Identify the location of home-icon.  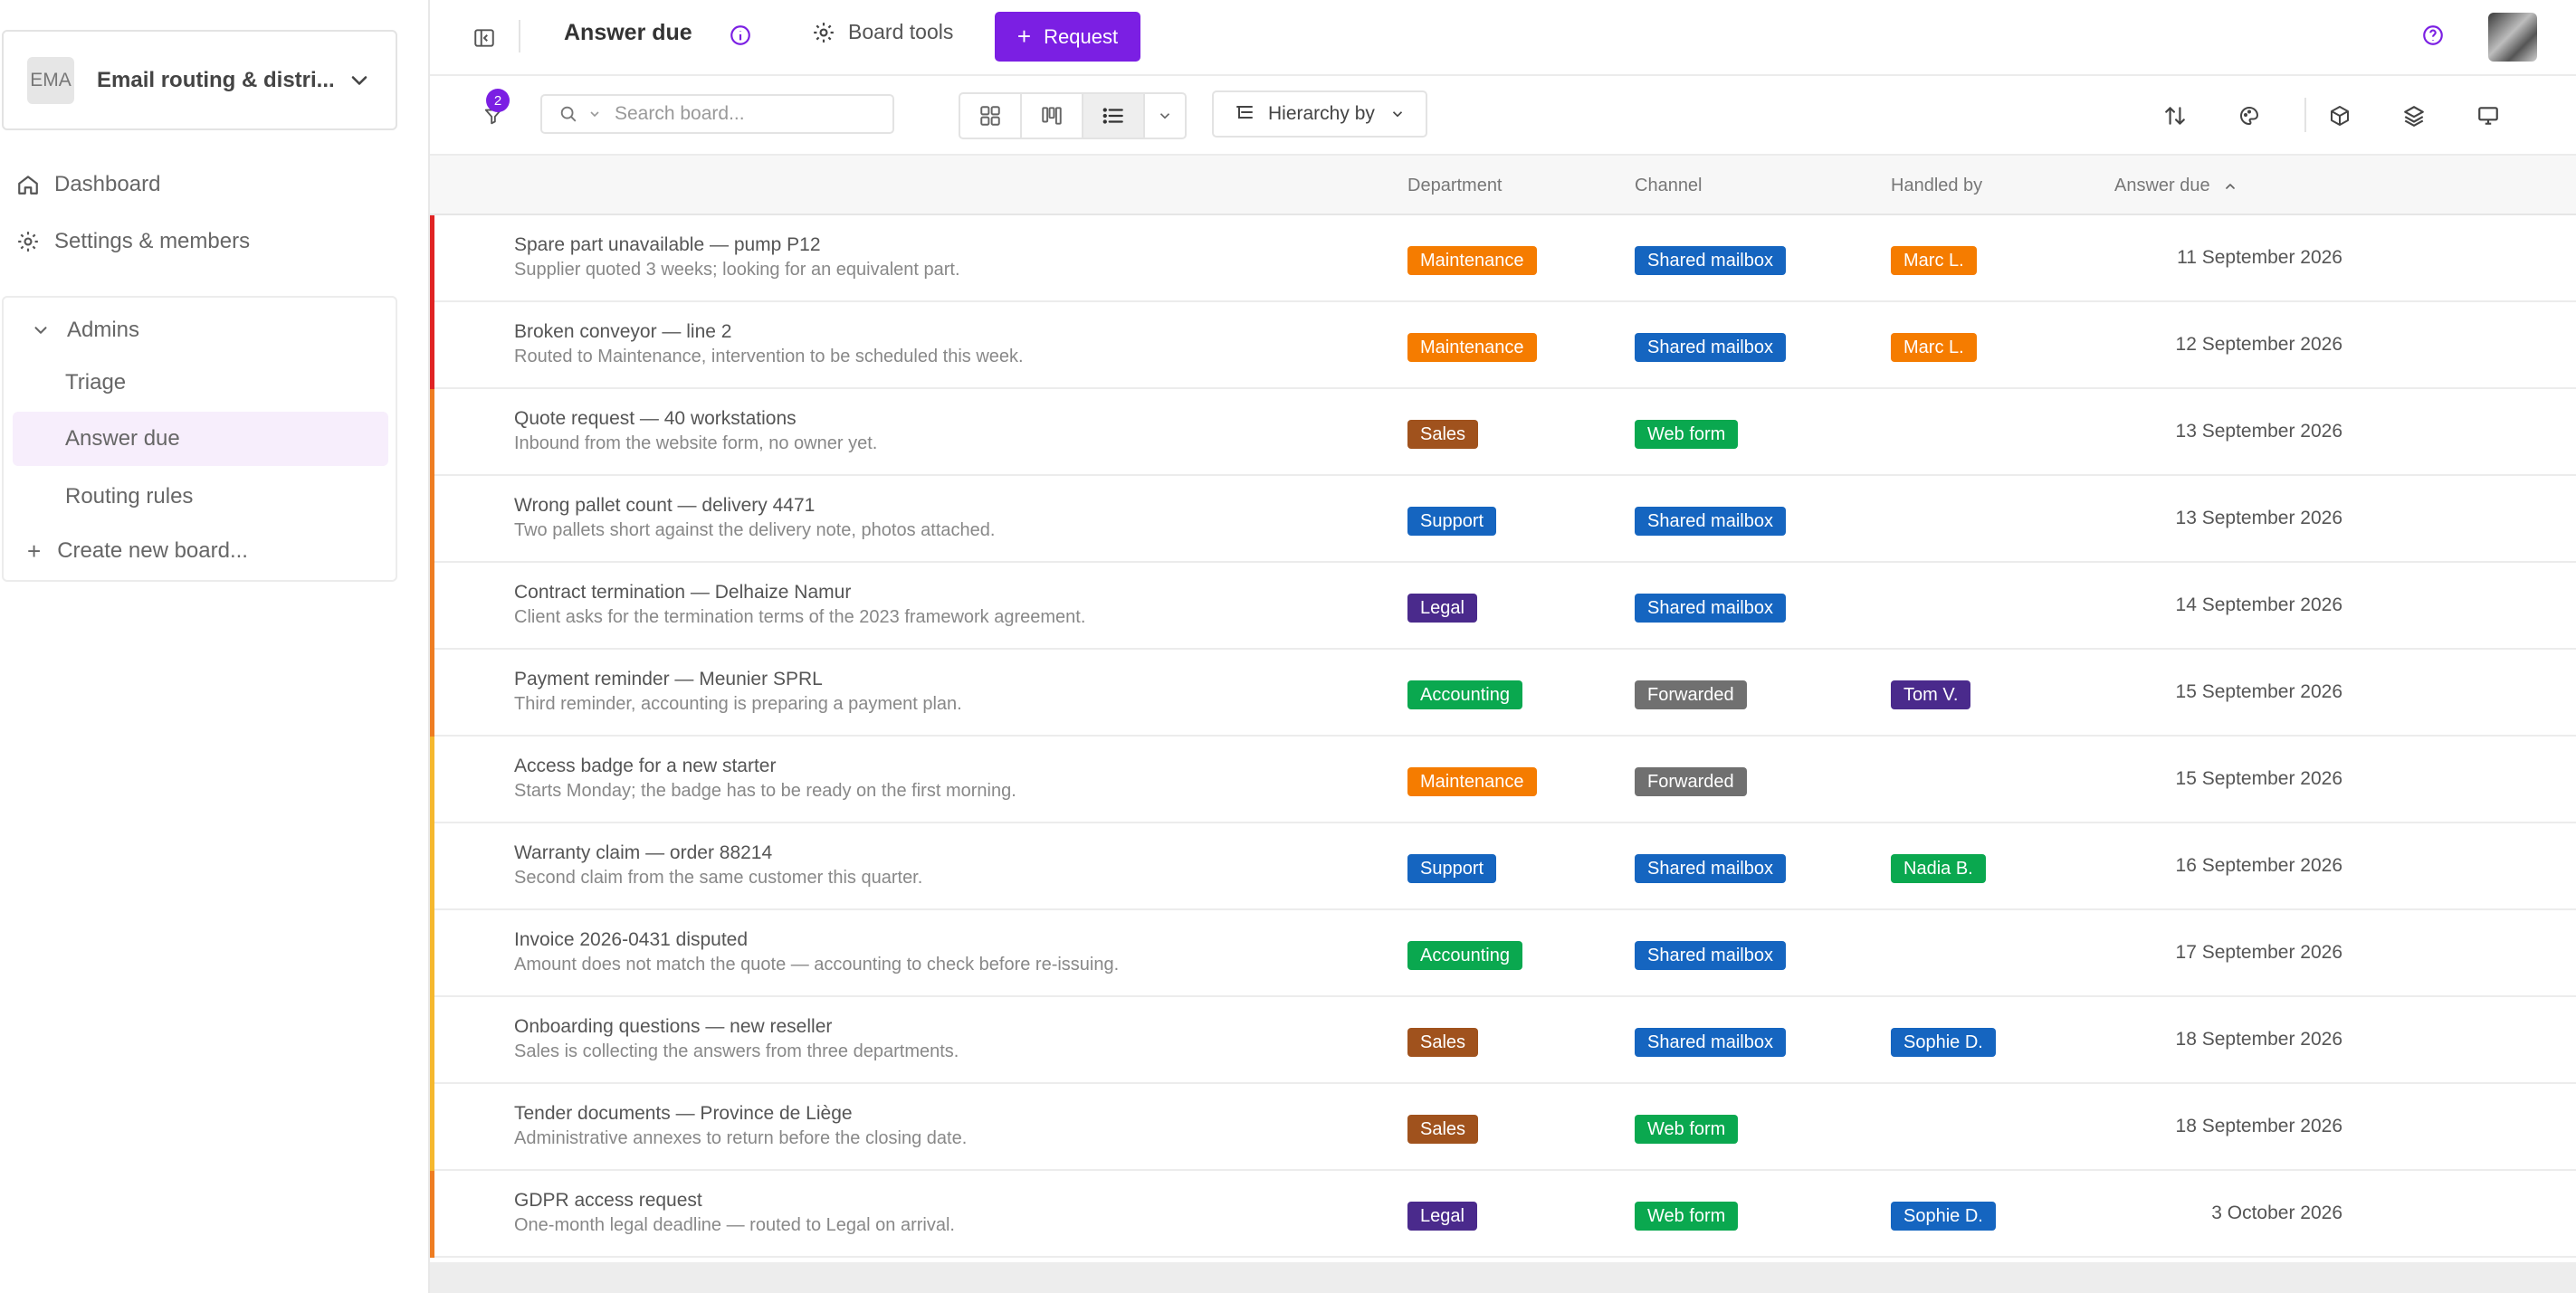
(28, 185).